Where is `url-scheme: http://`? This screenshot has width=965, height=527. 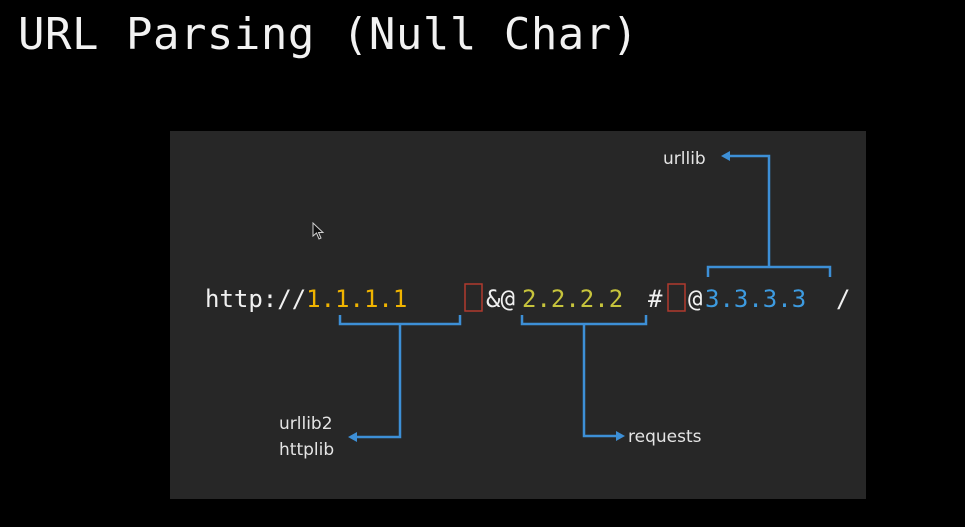
url-scheme: http:// is located at coordinates (255, 299).